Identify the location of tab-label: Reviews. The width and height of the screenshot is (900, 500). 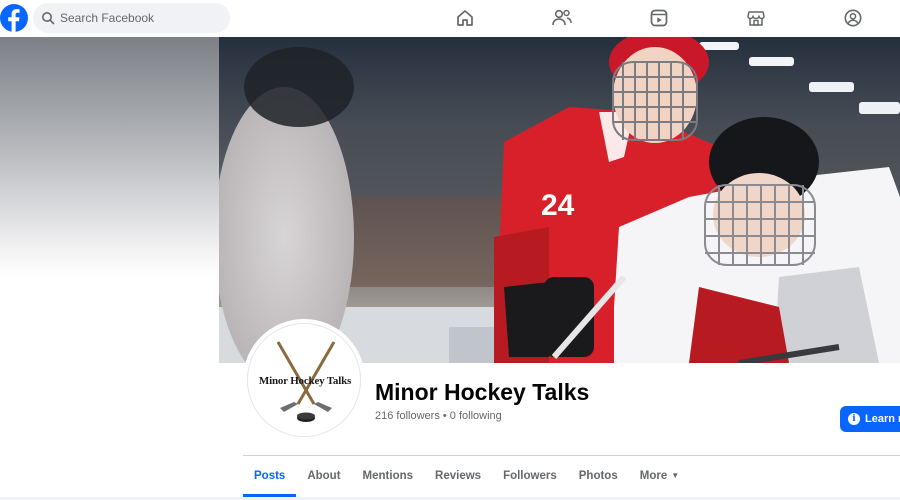
(458, 476).